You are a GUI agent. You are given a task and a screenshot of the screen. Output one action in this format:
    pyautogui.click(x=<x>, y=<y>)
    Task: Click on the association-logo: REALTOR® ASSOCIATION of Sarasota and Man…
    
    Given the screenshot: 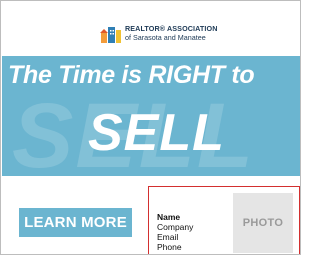 What is the action you would take?
    pyautogui.click(x=158, y=33)
    